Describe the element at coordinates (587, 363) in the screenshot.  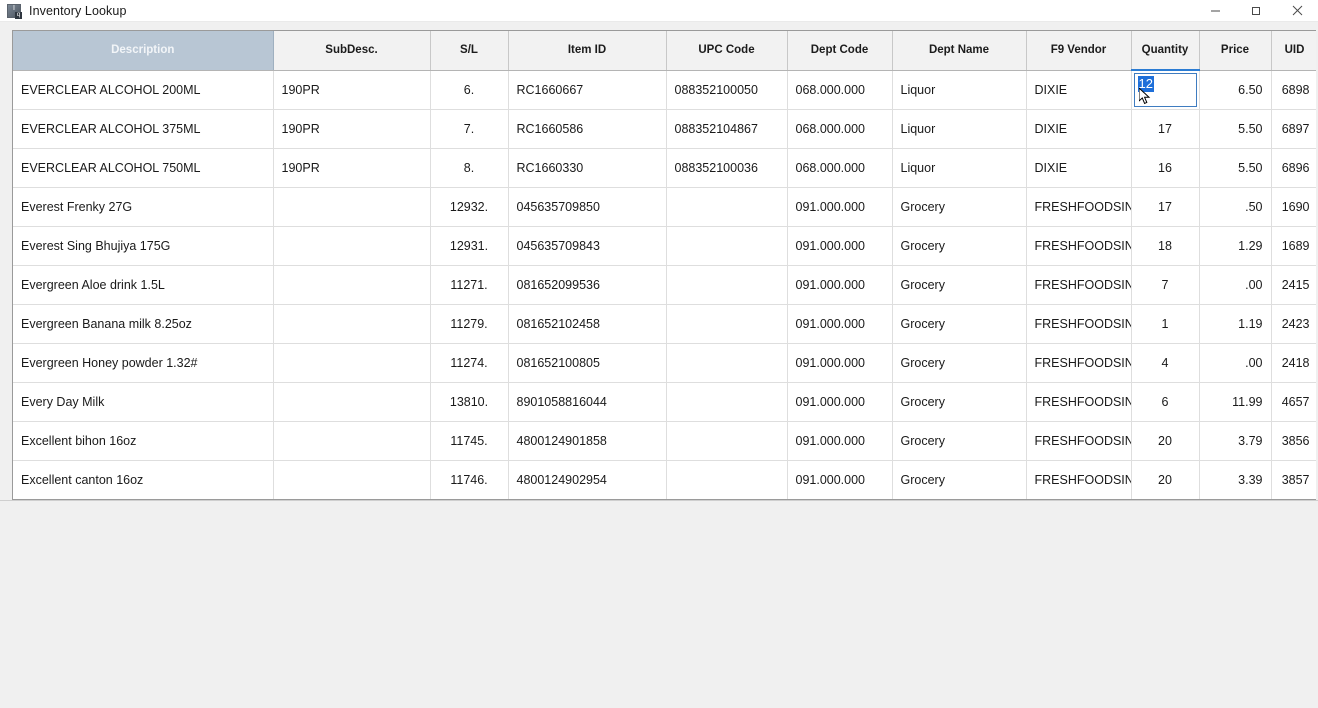
I see `cell-item-id: 081652100805` at that location.